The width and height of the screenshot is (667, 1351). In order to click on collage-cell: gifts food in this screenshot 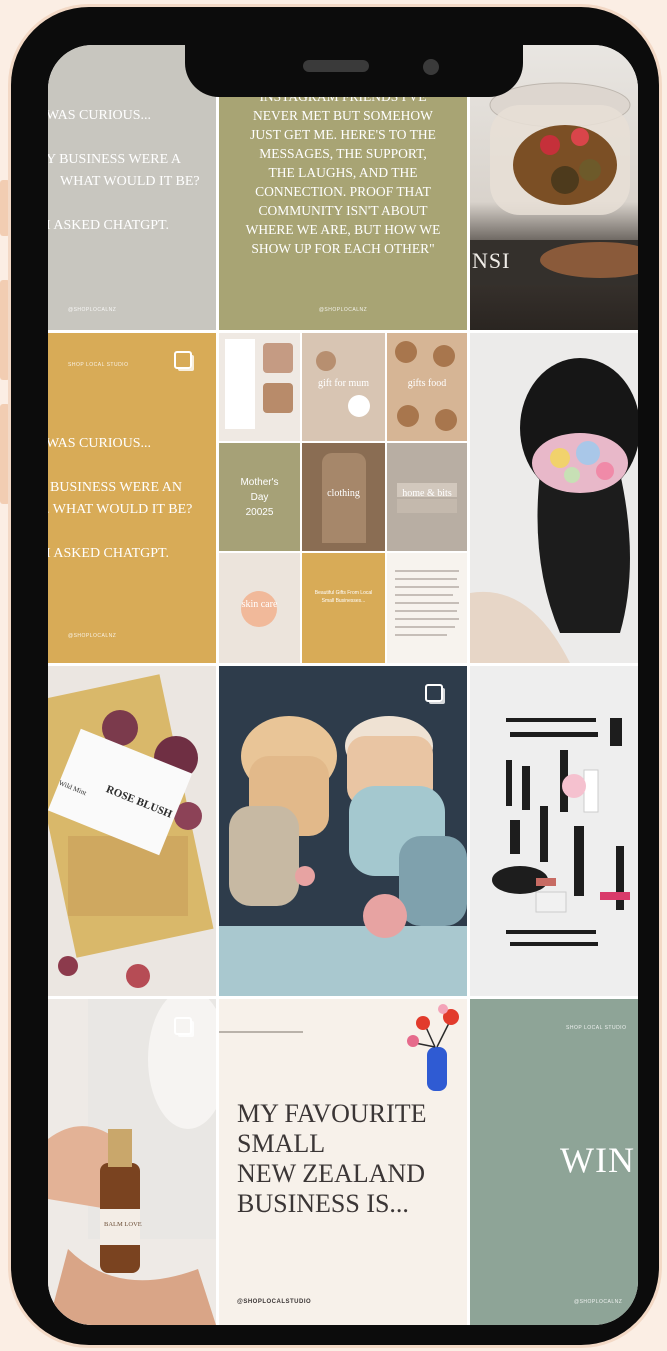, I will do `click(427, 387)`.